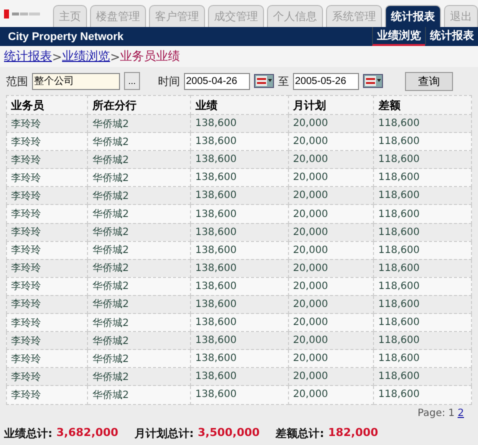 The height and width of the screenshot is (445, 478). What do you see at coordinates (28, 56) in the screenshot?
I see `breadcrumb-link: 统计报表` at bounding box center [28, 56].